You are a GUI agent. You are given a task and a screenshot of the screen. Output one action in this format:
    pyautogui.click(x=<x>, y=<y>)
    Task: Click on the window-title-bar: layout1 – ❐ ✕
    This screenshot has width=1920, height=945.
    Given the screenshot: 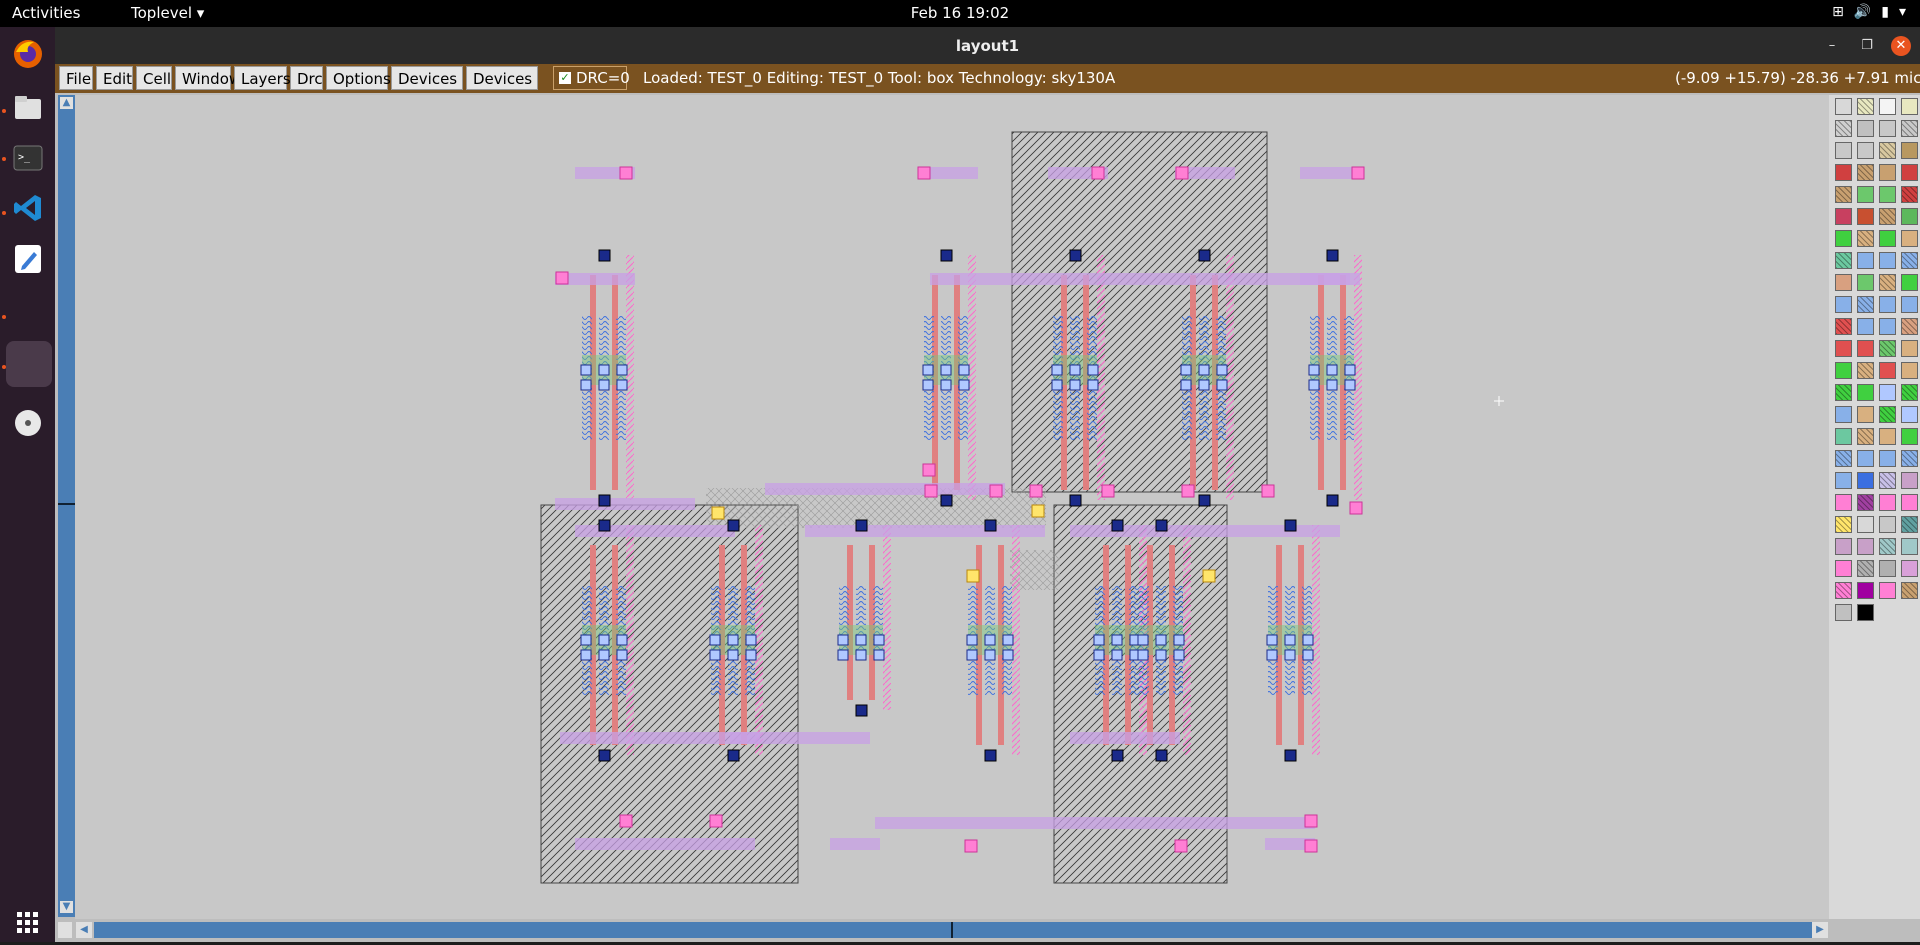 What is the action you would take?
    pyautogui.click(x=987, y=45)
    